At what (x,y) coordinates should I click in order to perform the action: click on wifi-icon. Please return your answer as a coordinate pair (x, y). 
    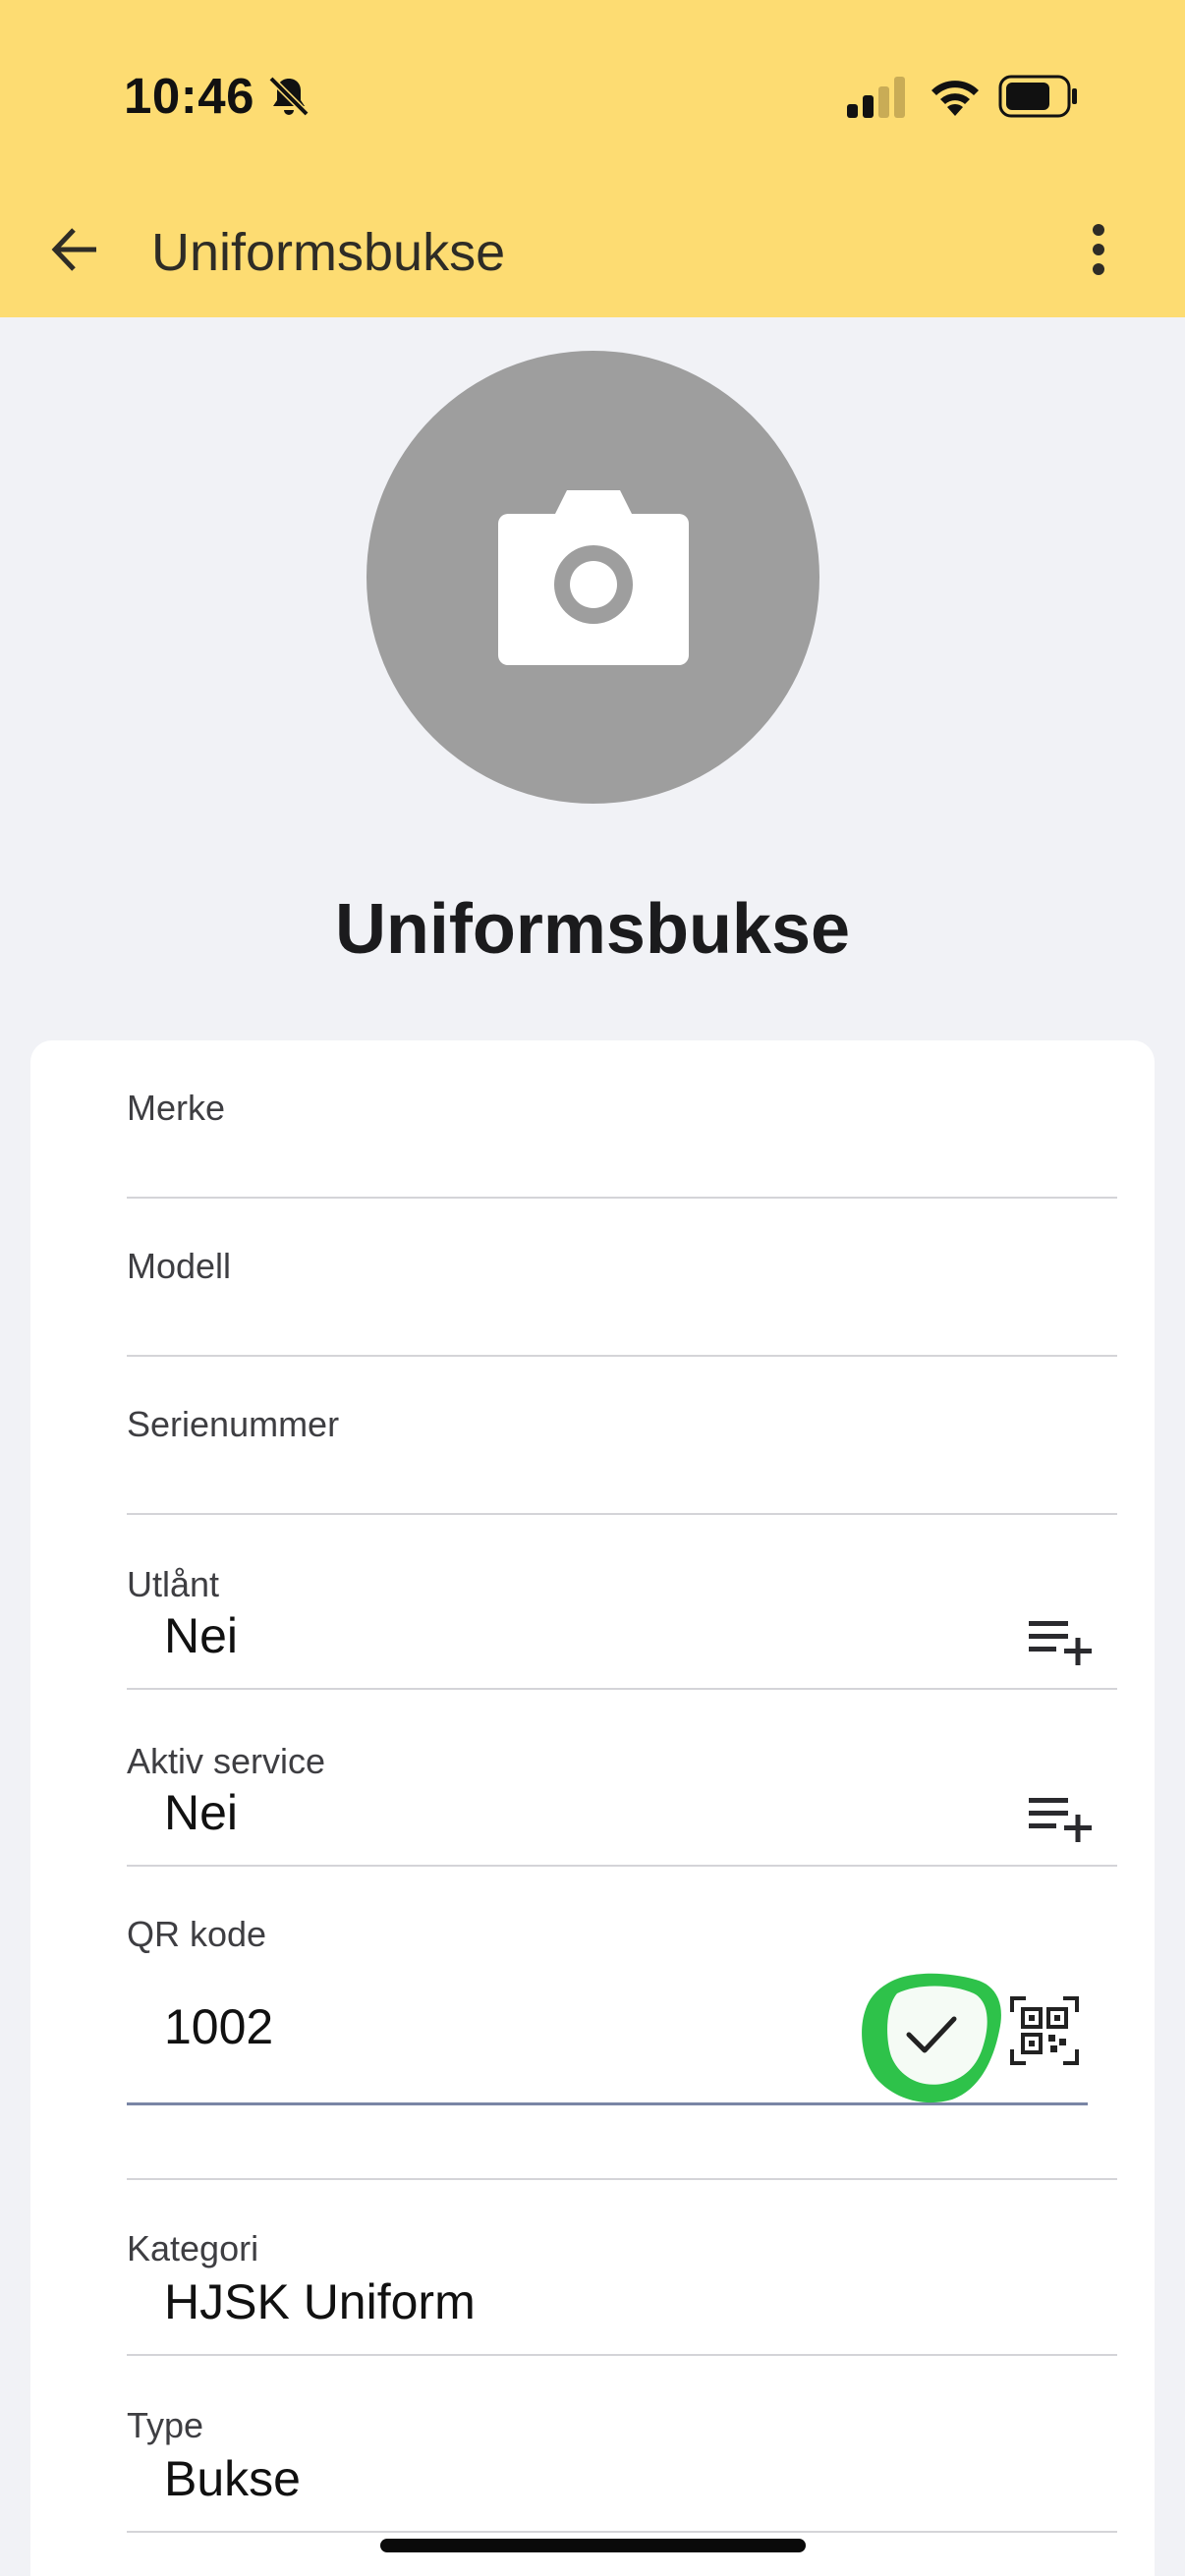
    Looking at the image, I should click on (955, 98).